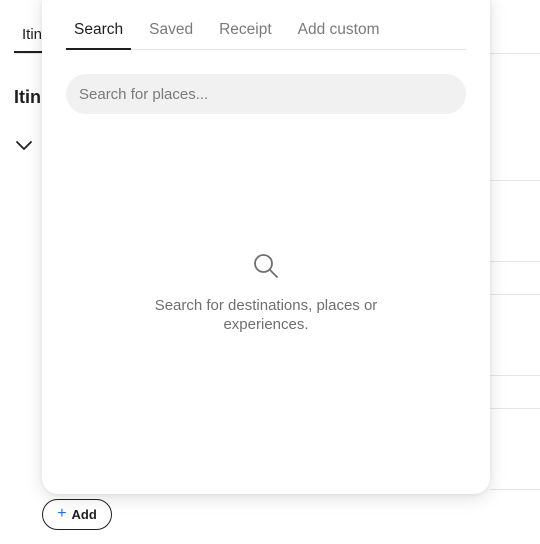 Image resolution: width=540 pixels, height=544 pixels. I want to click on plus-icon: +, so click(62, 513).